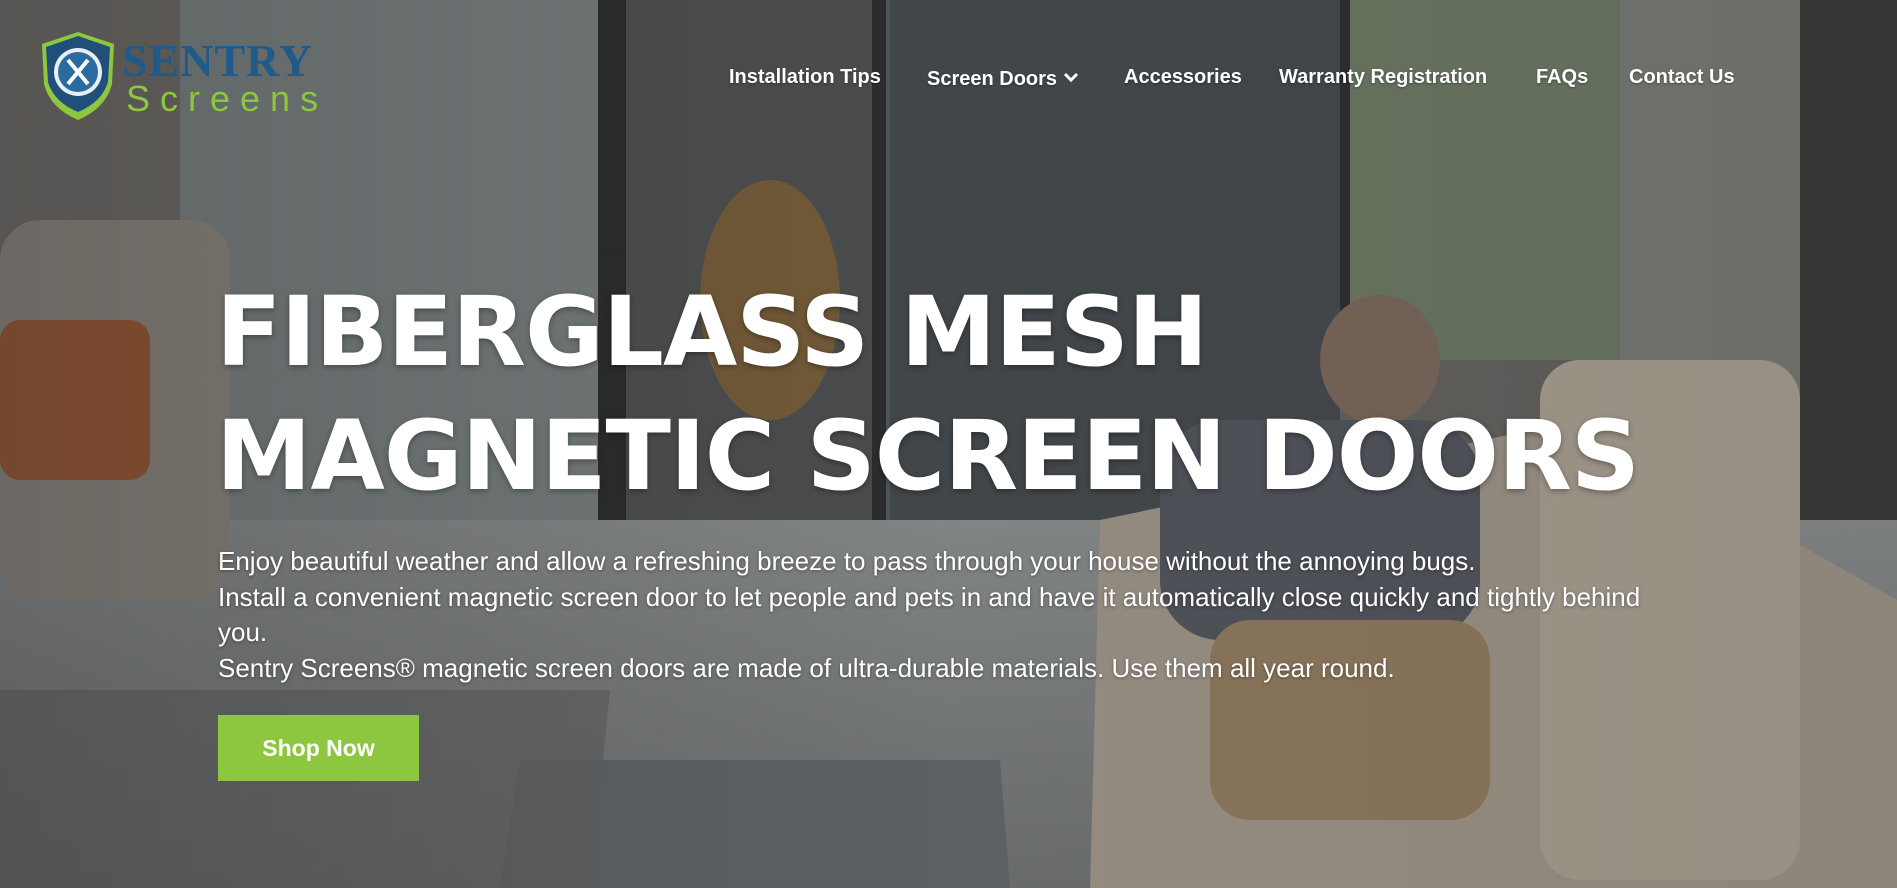 This screenshot has width=1897, height=888. Describe the element at coordinates (1682, 77) in the screenshot. I see `nav-item-contact-us: Contact Us` at that location.